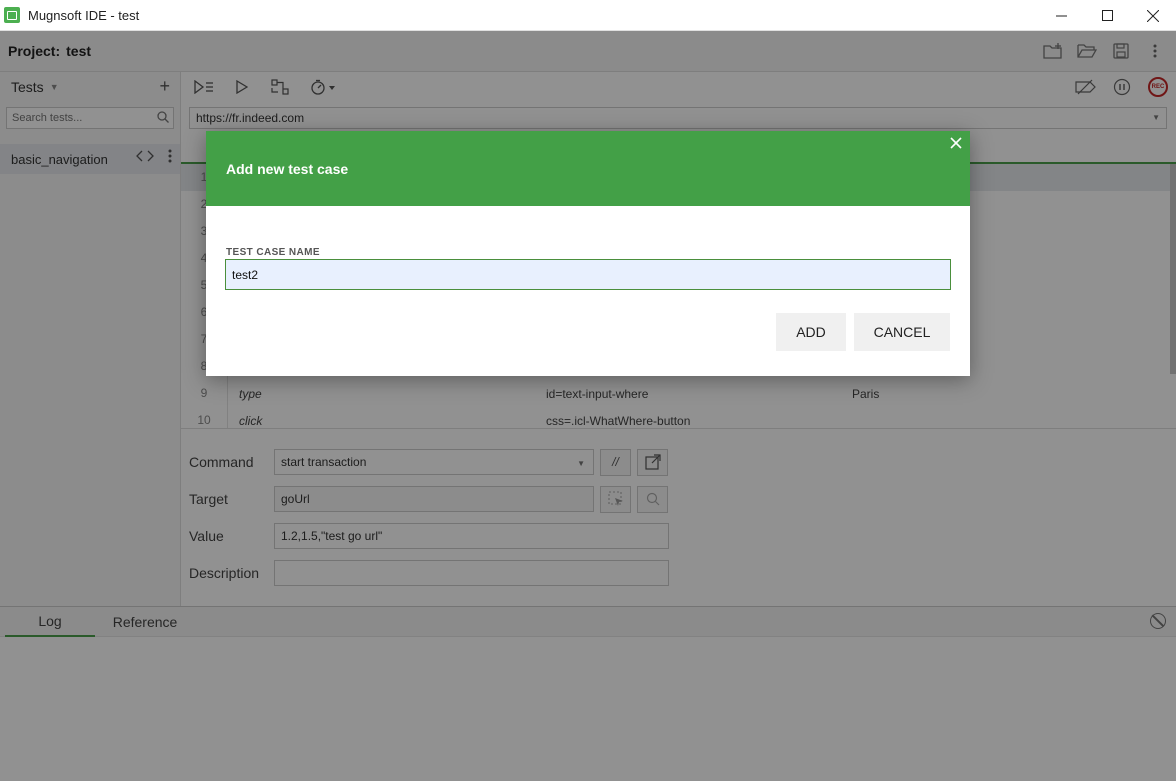 Image resolution: width=1176 pixels, height=781 pixels. What do you see at coordinates (287, 169) in the screenshot?
I see `dialog-title: Add new test case` at bounding box center [287, 169].